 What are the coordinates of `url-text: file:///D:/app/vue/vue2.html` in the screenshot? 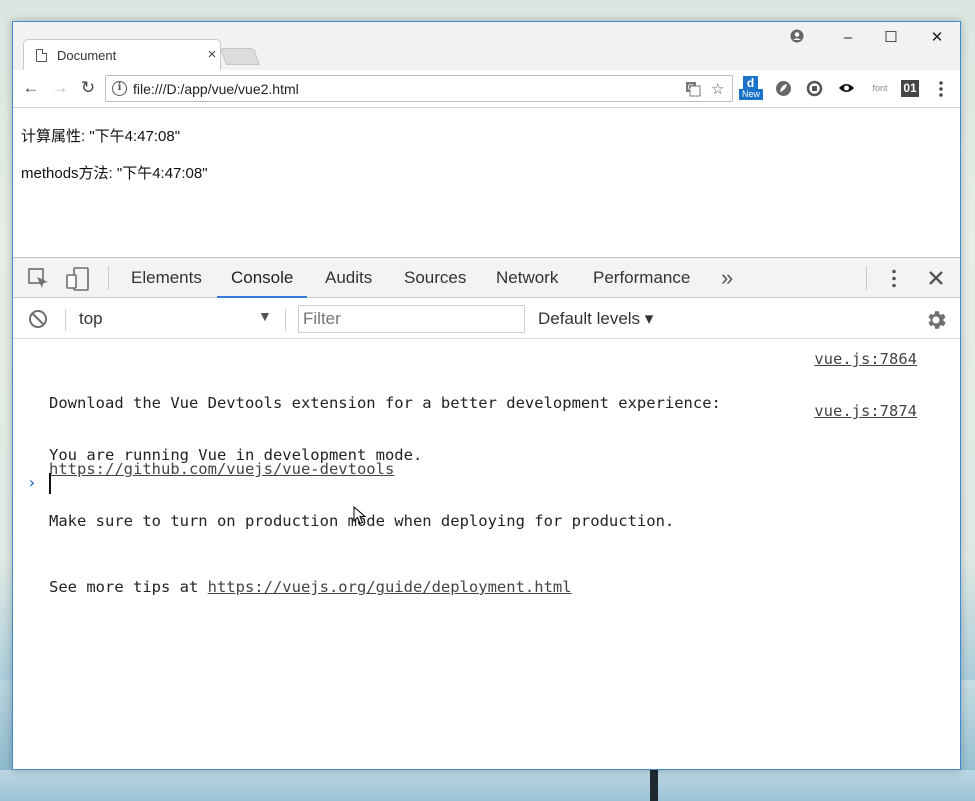 It's located at (216, 89).